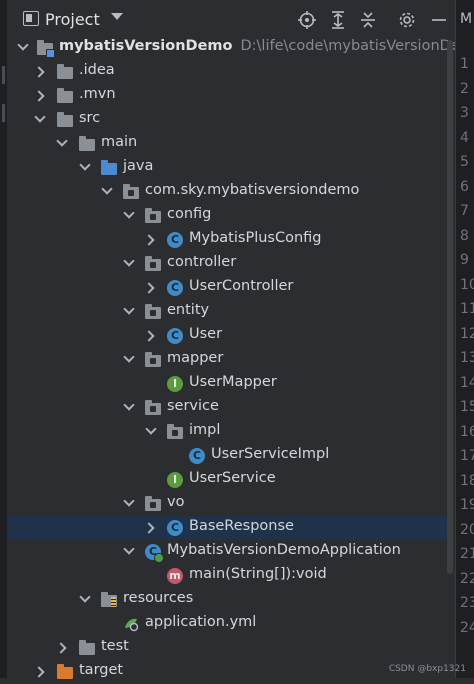 The image size is (474, 684). Describe the element at coordinates (439, 20) in the screenshot. I see `hide-icon` at that location.